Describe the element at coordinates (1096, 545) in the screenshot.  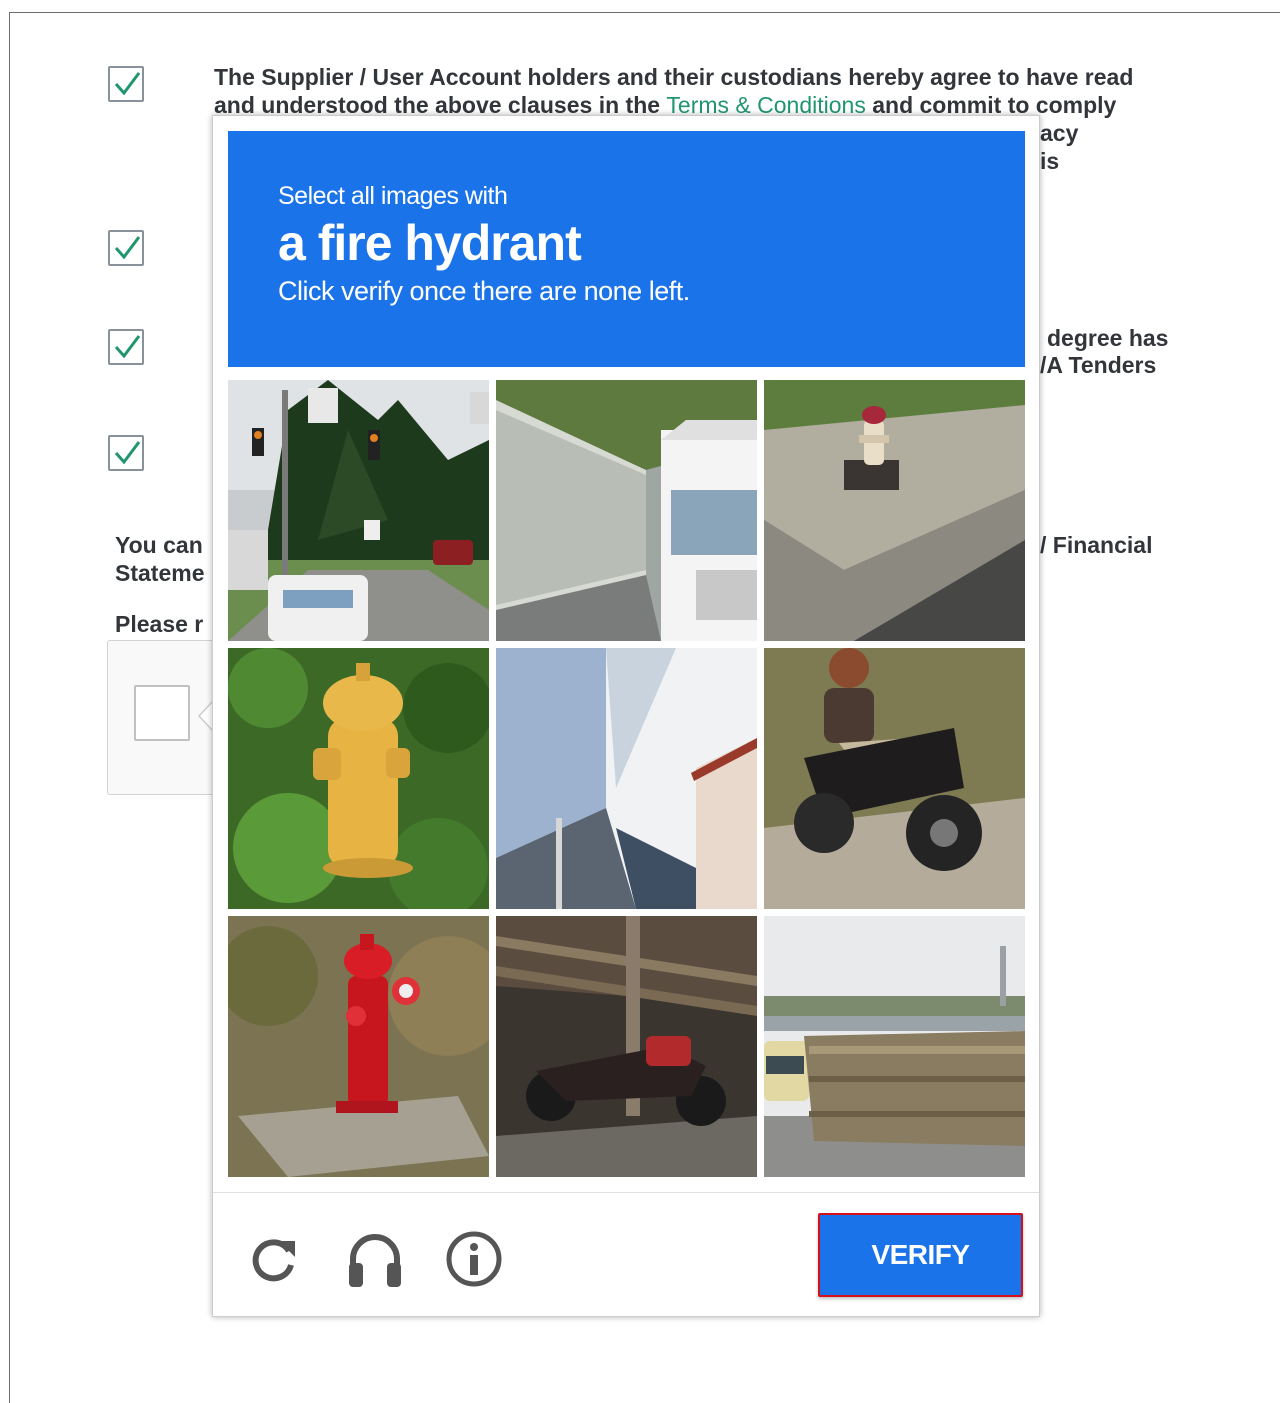
I see `note-line1-right: / Financial` at that location.